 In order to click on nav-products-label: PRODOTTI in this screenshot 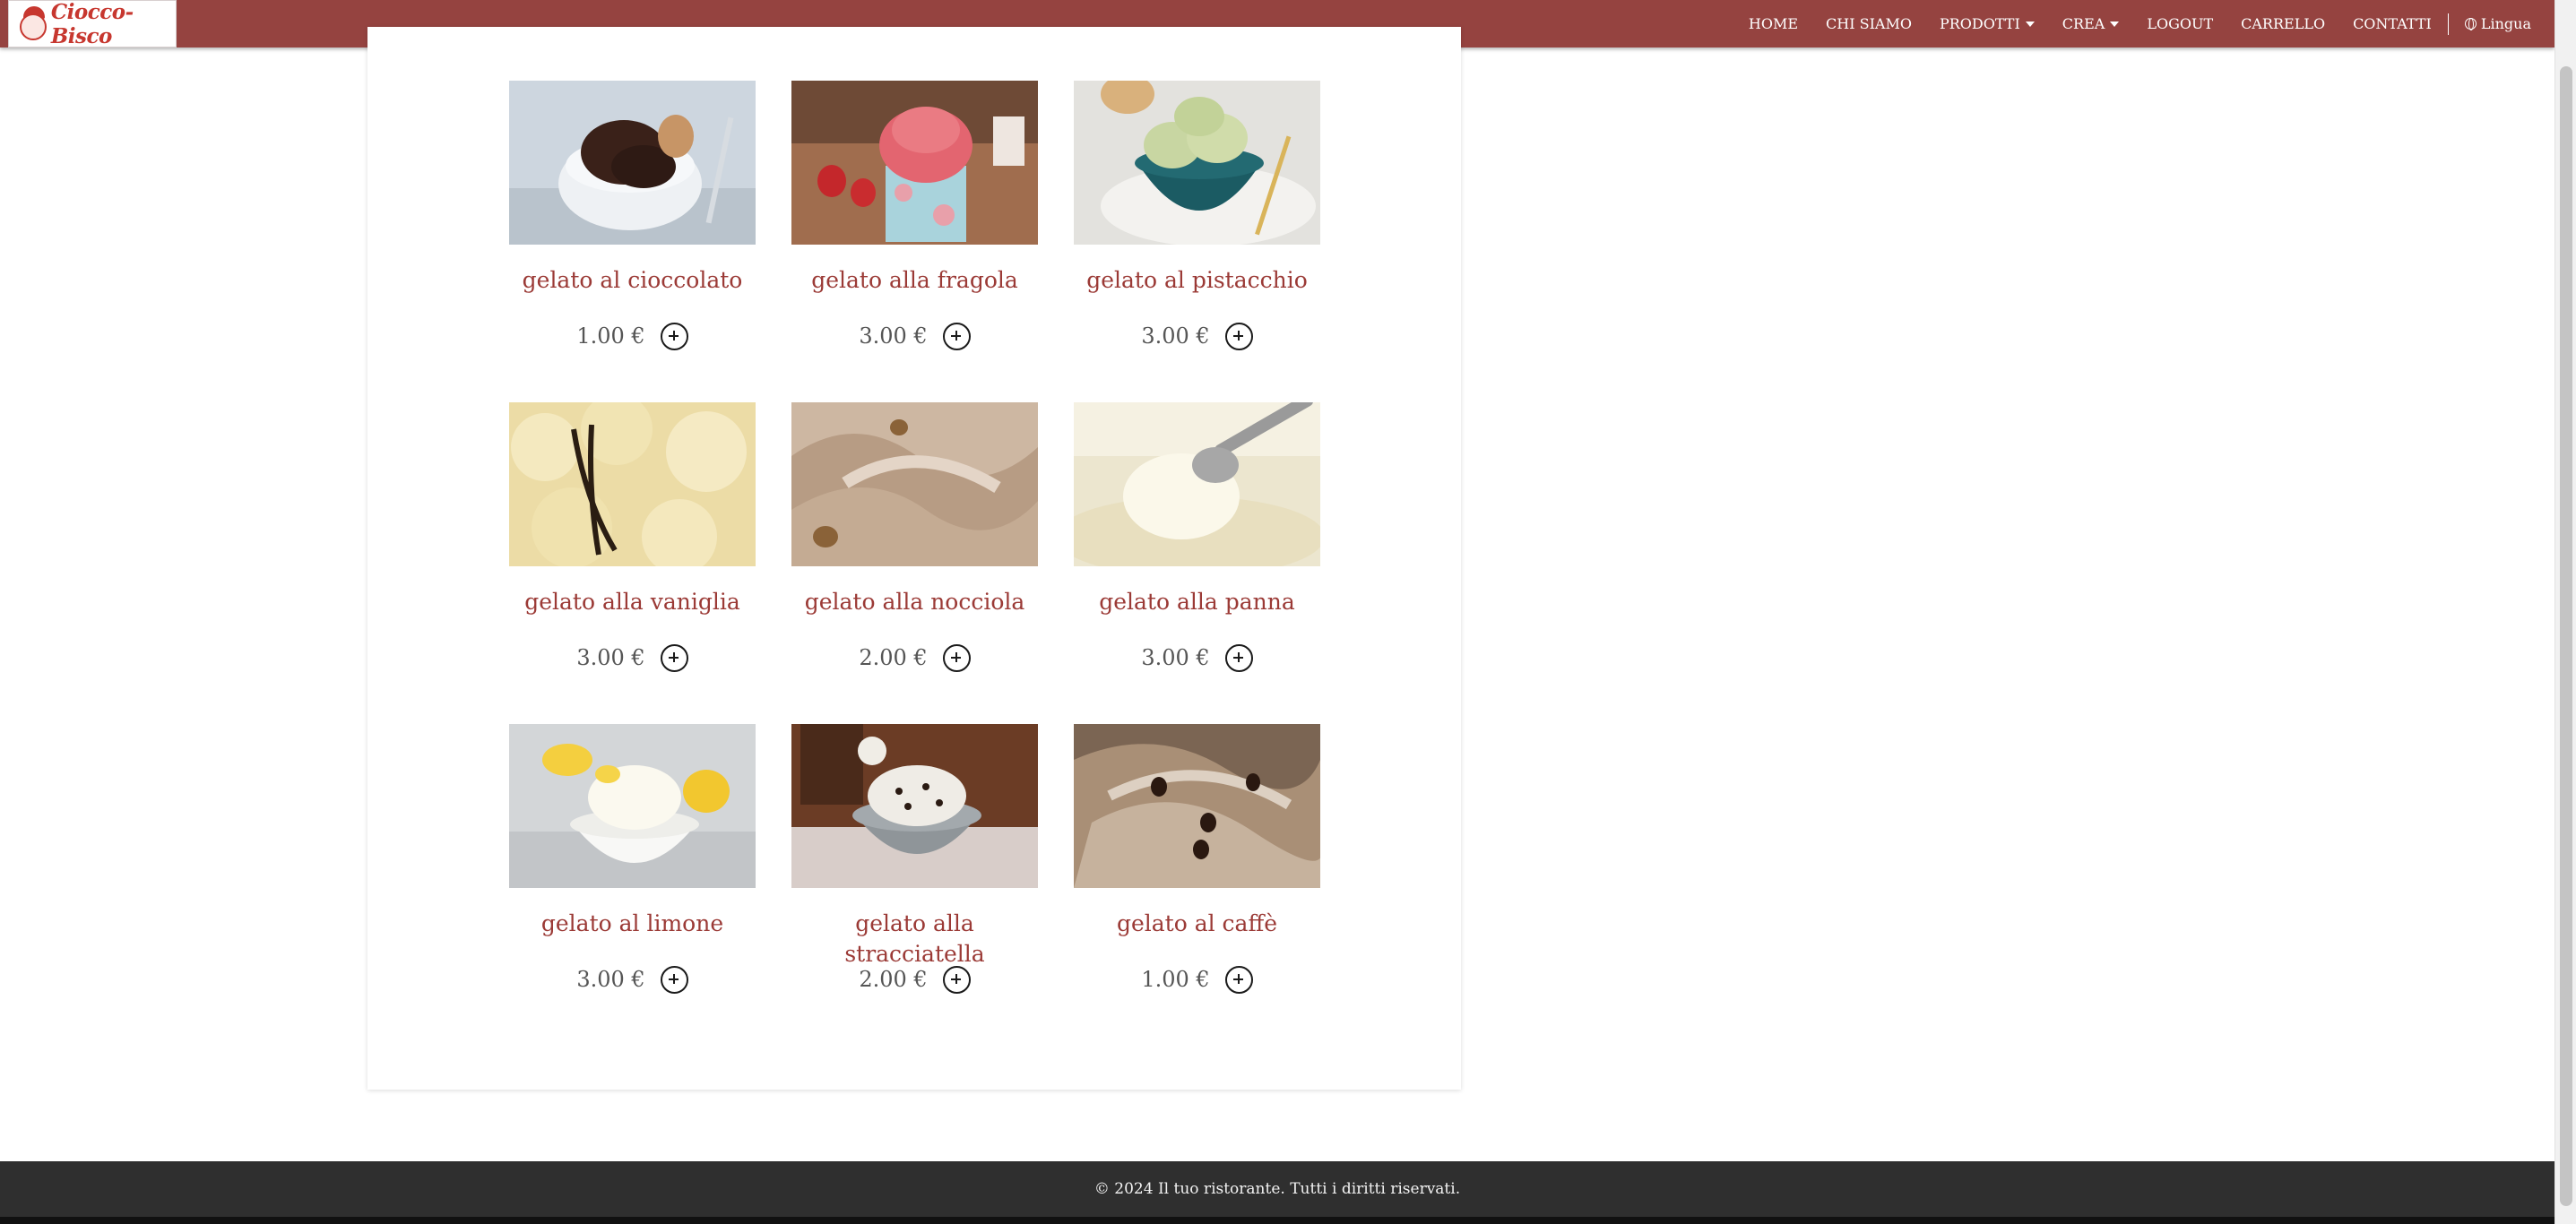, I will do `click(1979, 24)`.